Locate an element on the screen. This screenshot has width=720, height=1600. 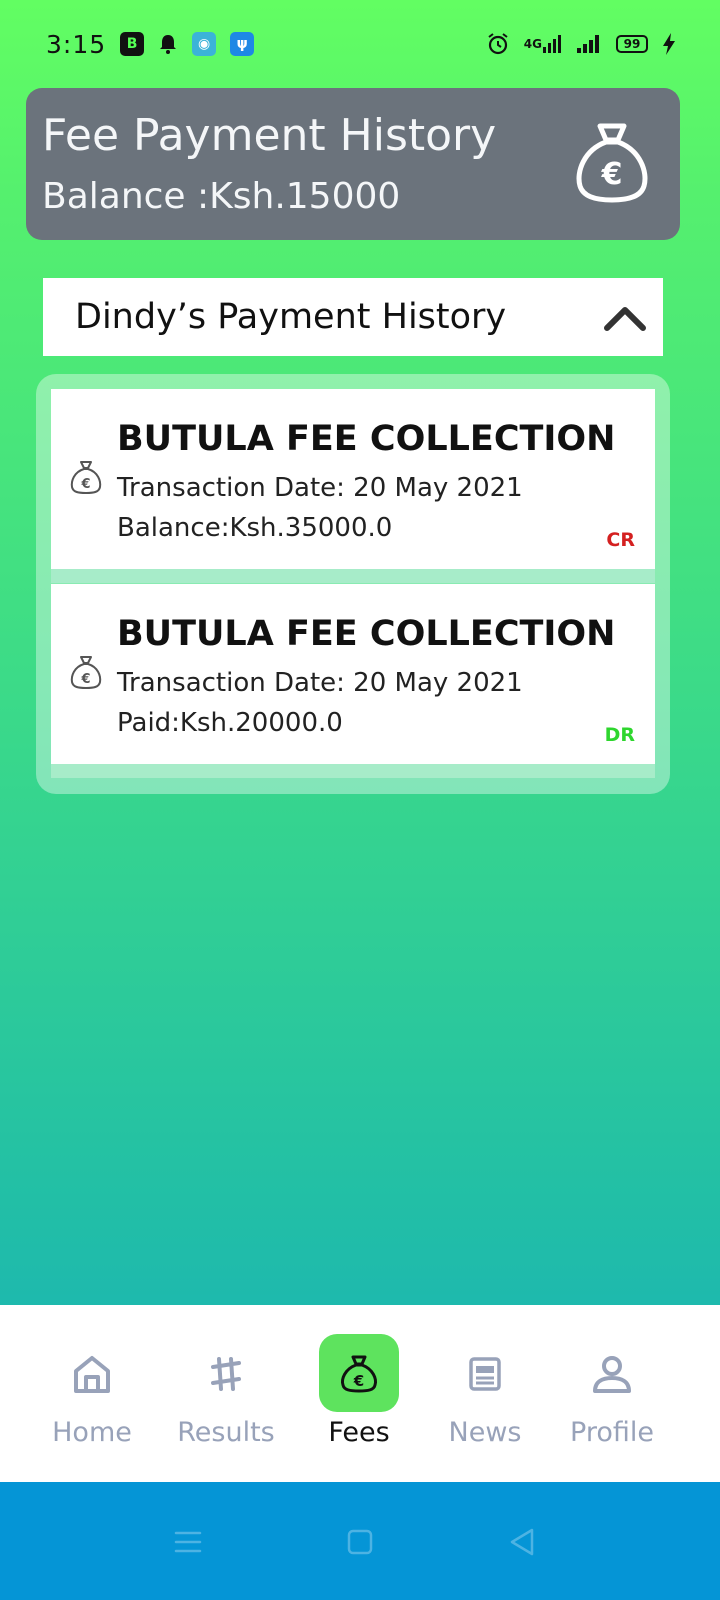
system-navigation-bar is located at coordinates (360, 1541).